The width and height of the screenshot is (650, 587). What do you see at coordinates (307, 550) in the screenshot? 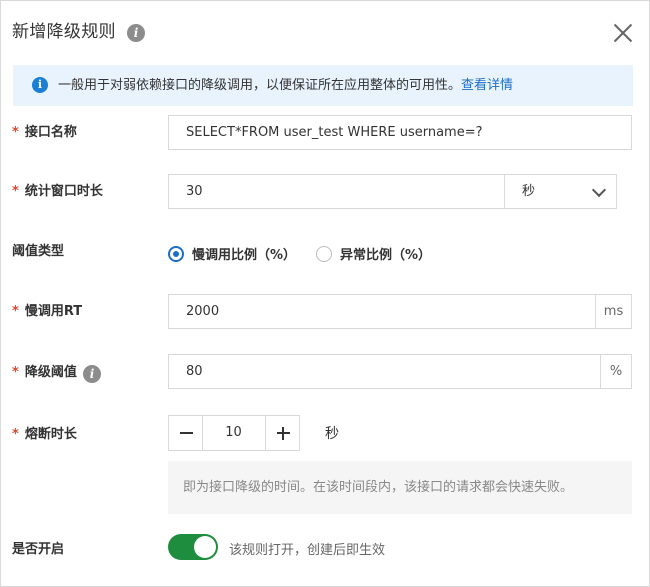
I see `enabled-status-text: 该规则打开，创建后即生效` at bounding box center [307, 550].